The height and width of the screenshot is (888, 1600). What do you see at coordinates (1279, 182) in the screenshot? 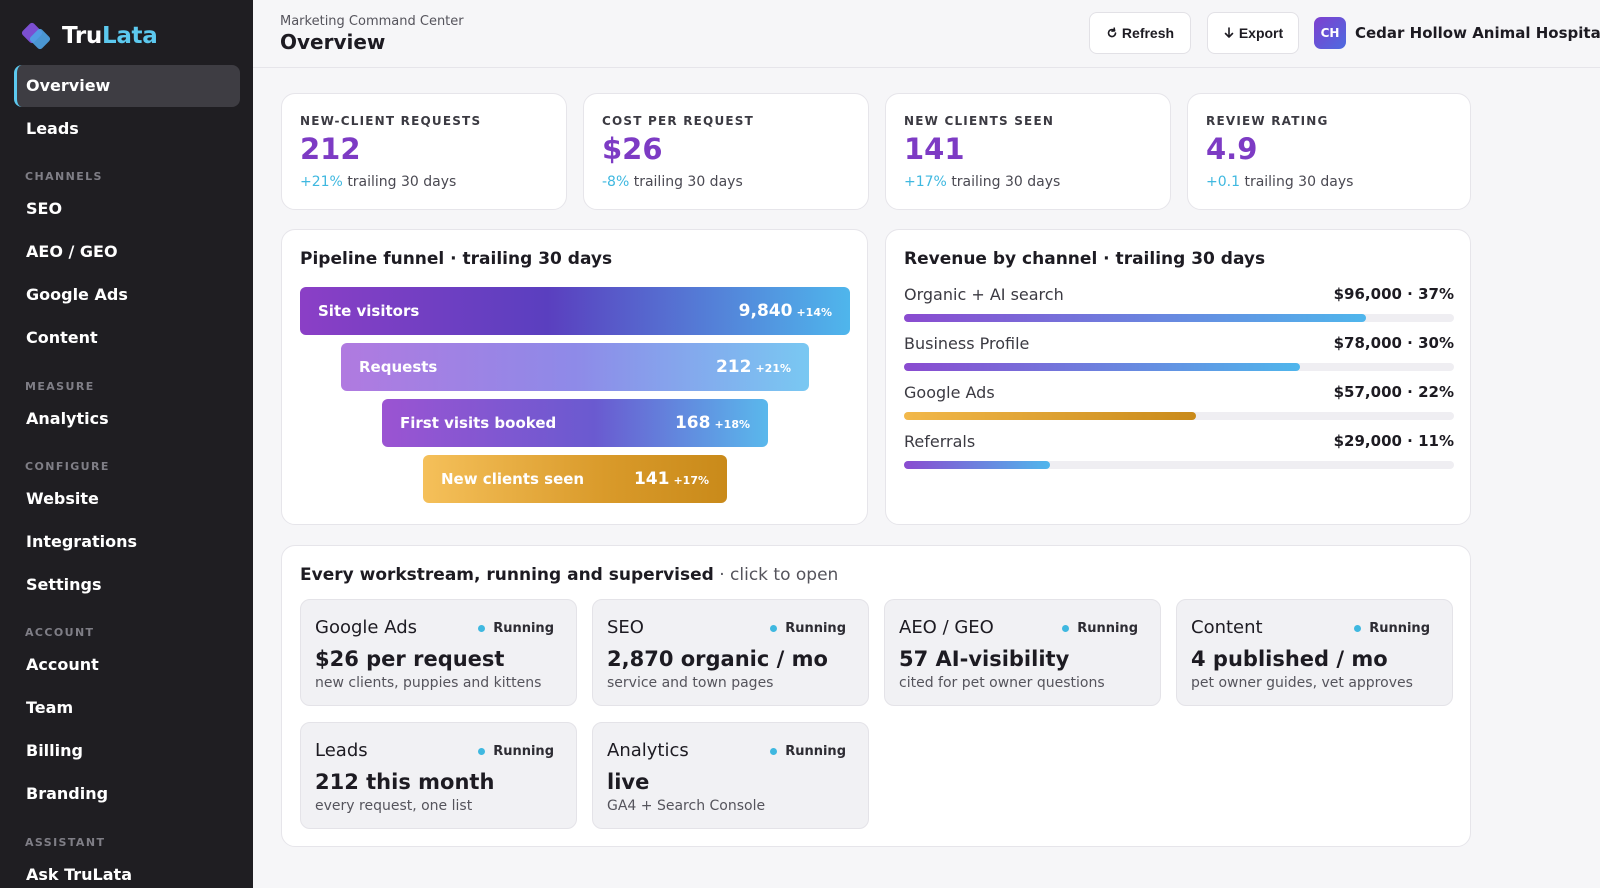
I see `kpi-footer: +0.1 trailing 30 days` at bounding box center [1279, 182].